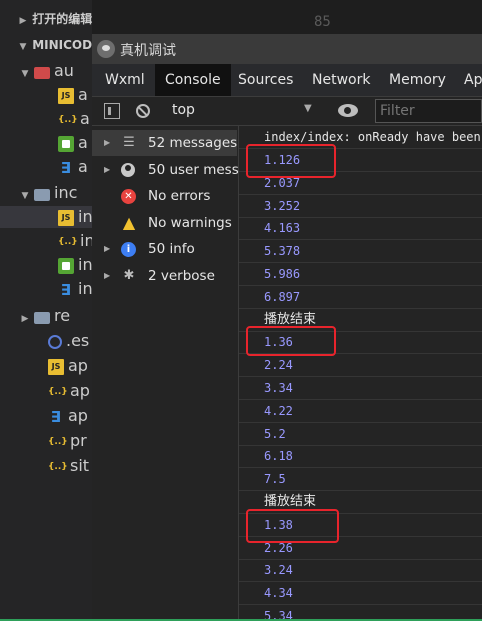 This screenshot has width=482, height=621. Describe the element at coordinates (78, 340) in the screenshot. I see `file-name: .es` at that location.